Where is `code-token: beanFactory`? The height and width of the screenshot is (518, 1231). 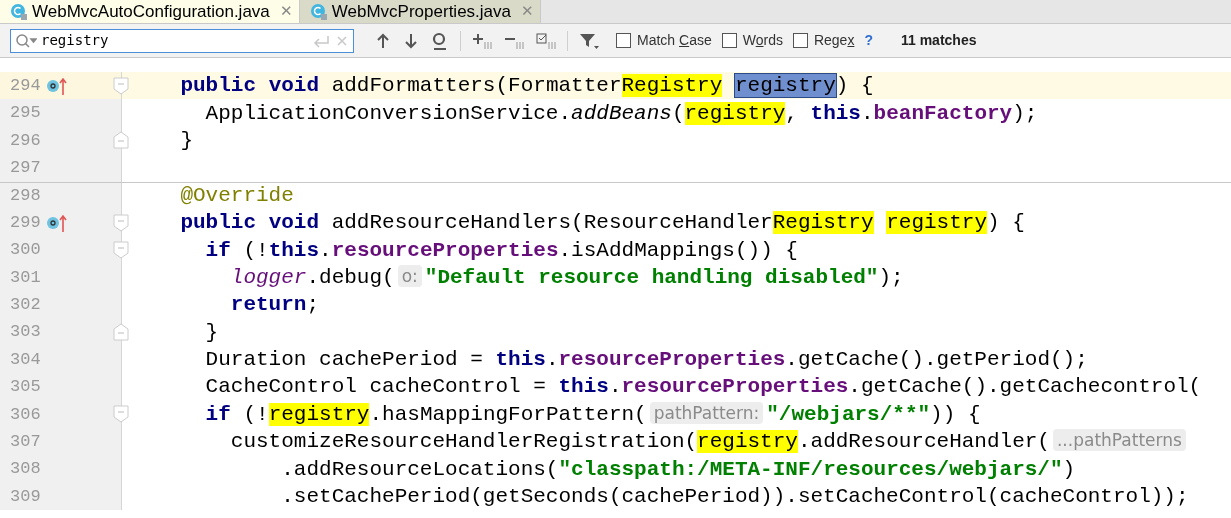 code-token: beanFactory is located at coordinates (943, 113).